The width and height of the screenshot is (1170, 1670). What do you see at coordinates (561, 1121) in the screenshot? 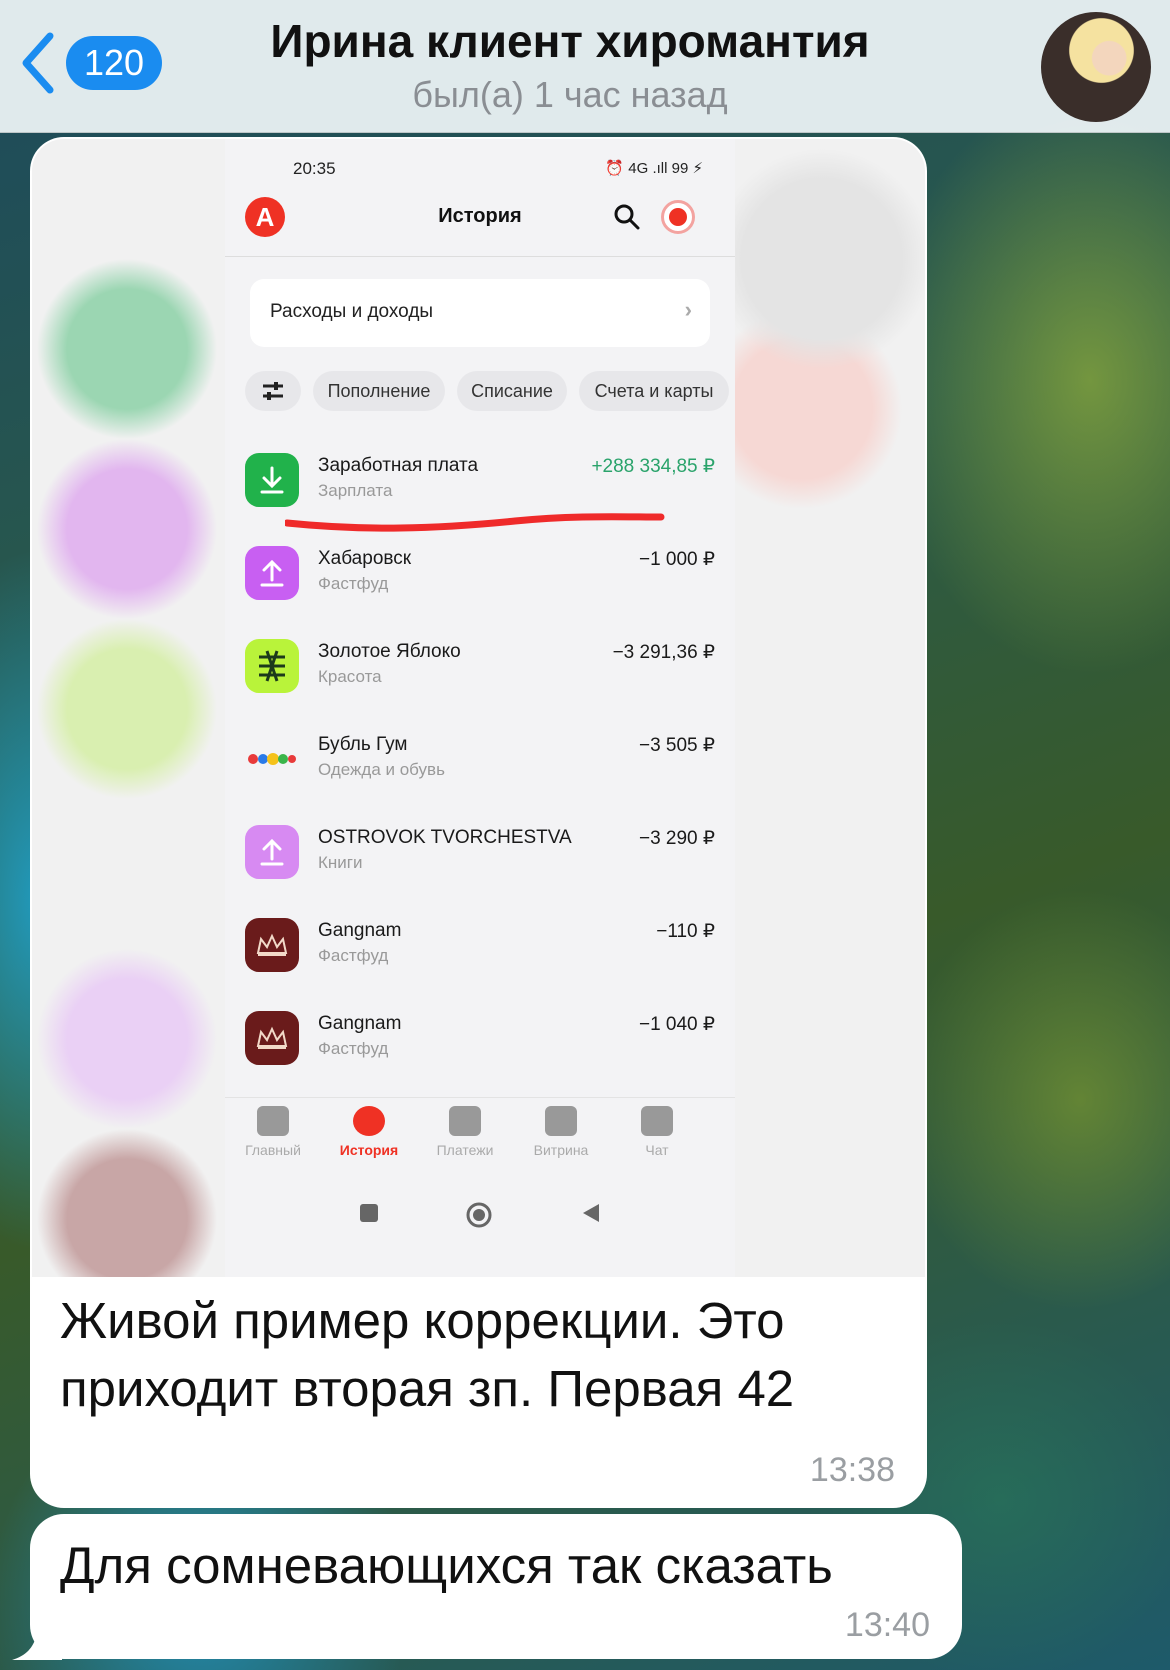
I see `grid-icon` at bounding box center [561, 1121].